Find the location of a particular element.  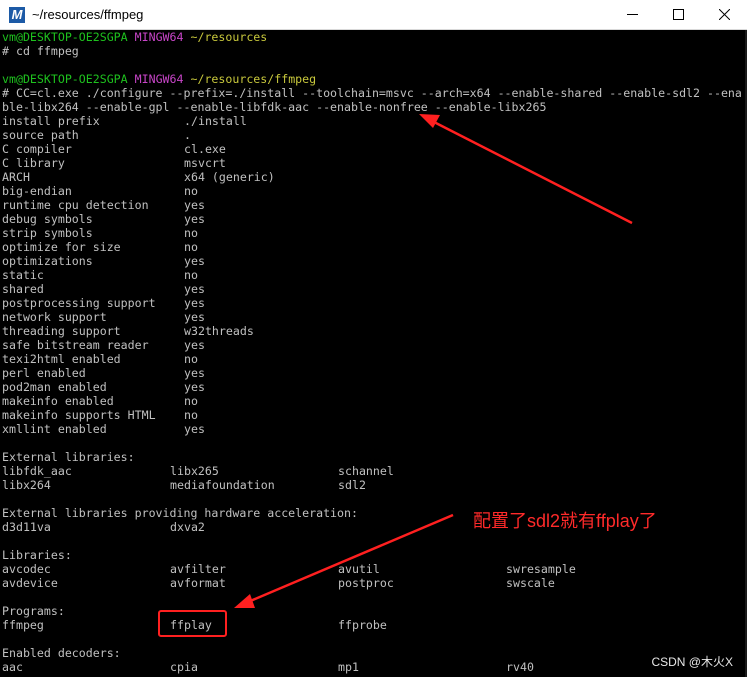

annotation-text: 配置了sdl2就有ffplay了 is located at coordinates (565, 521).